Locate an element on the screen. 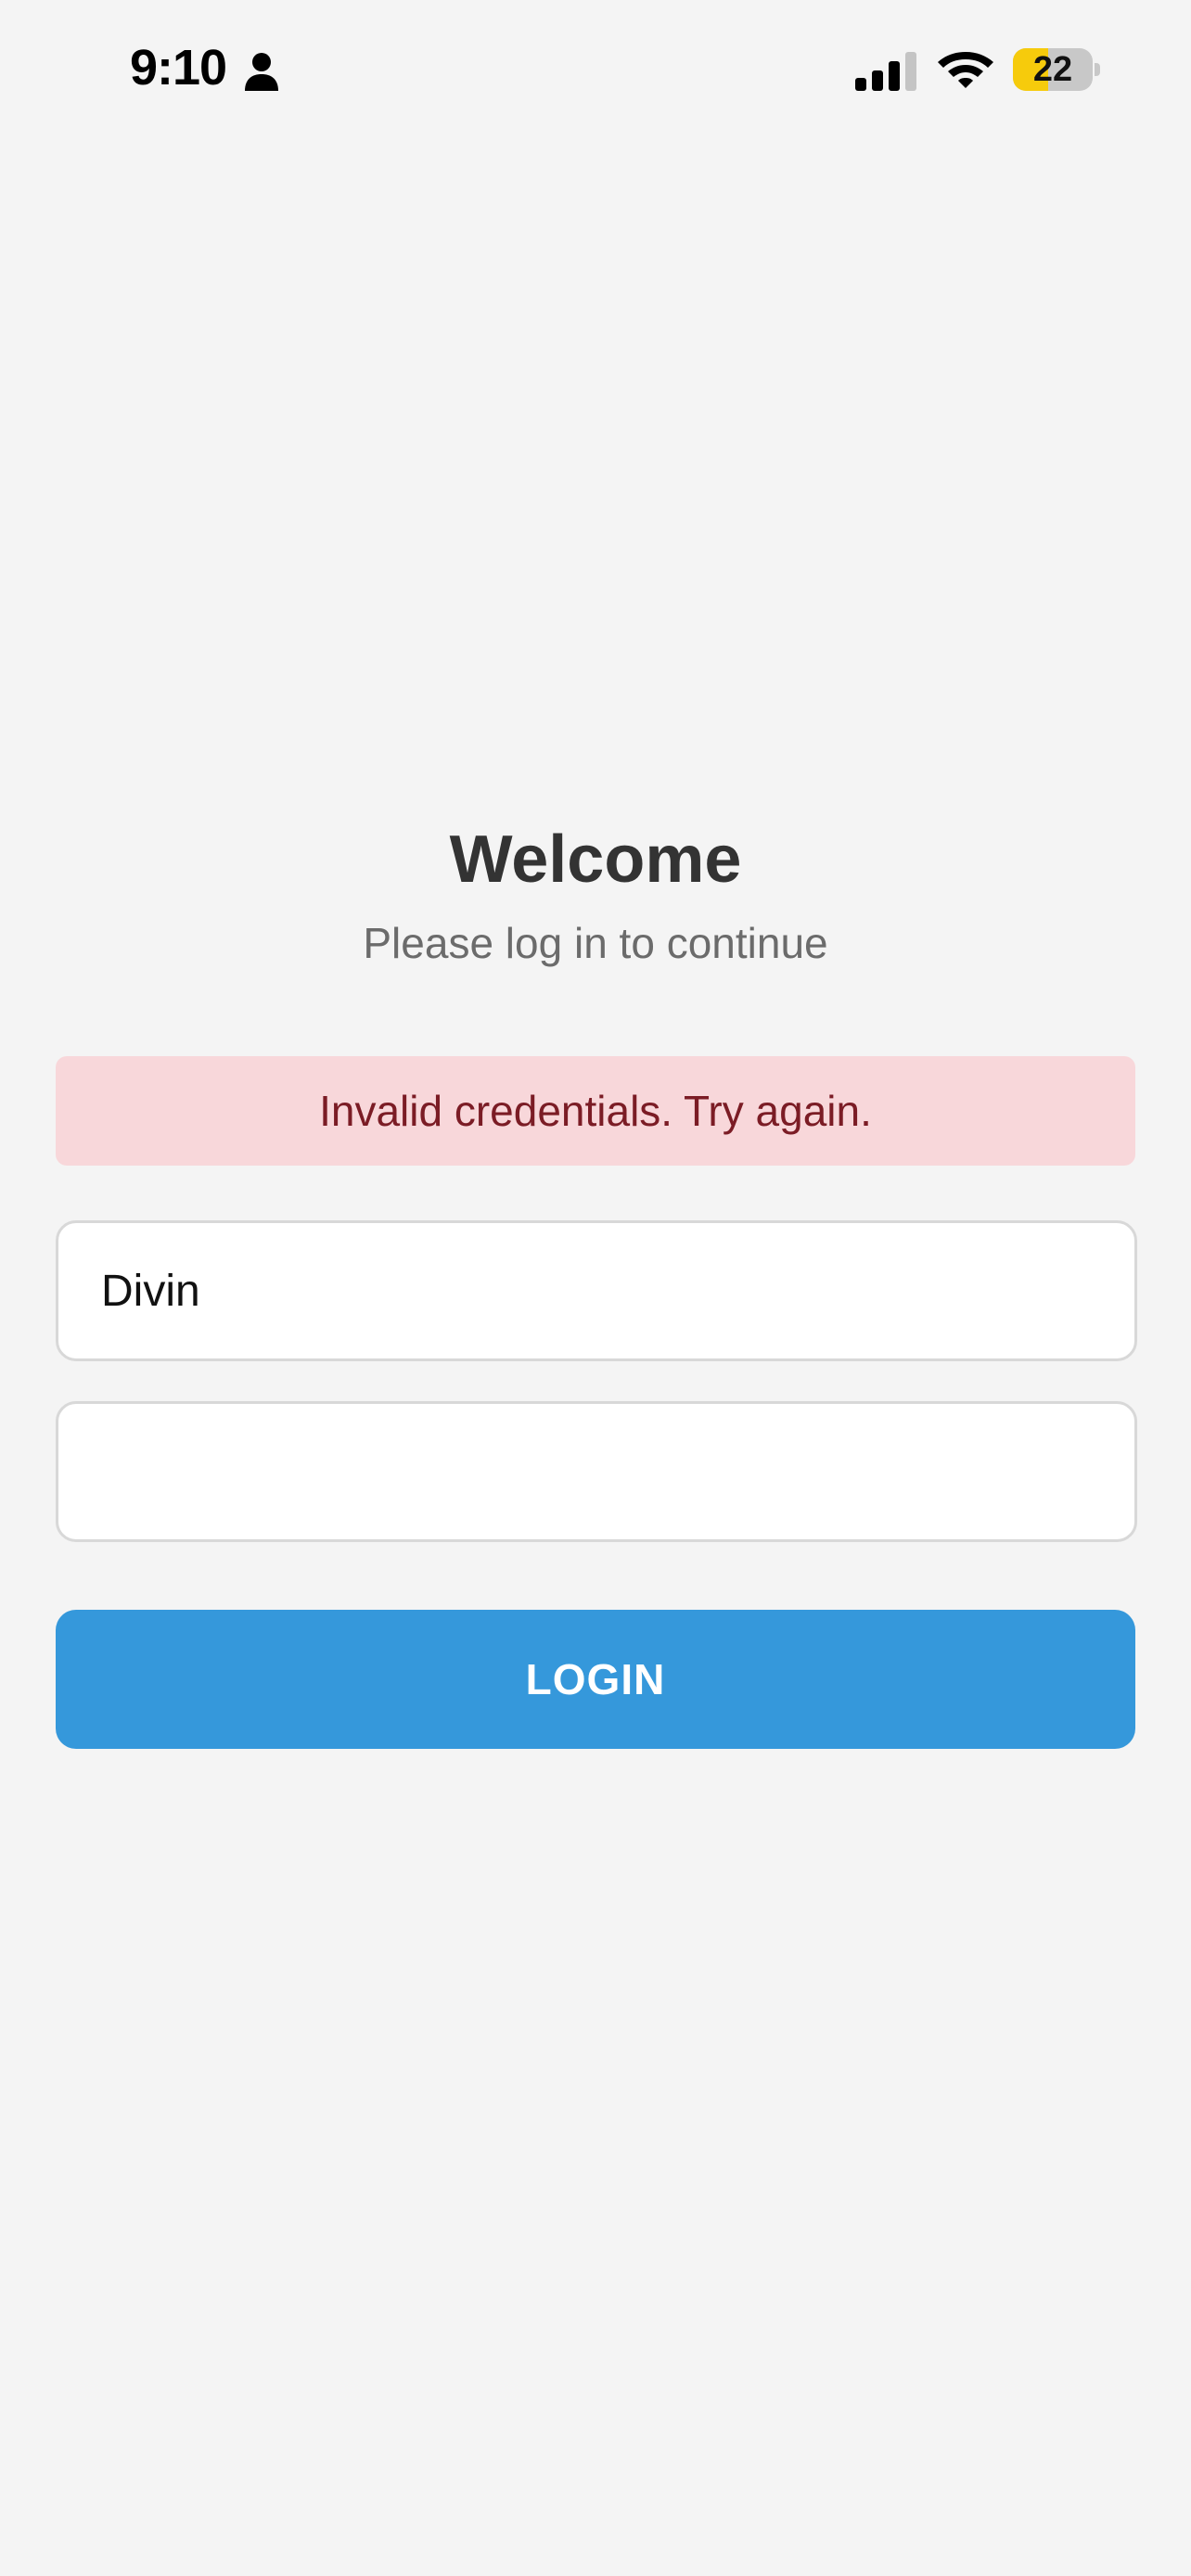 This screenshot has width=1191, height=2576. cellular-signal-icon is located at coordinates (885, 71).